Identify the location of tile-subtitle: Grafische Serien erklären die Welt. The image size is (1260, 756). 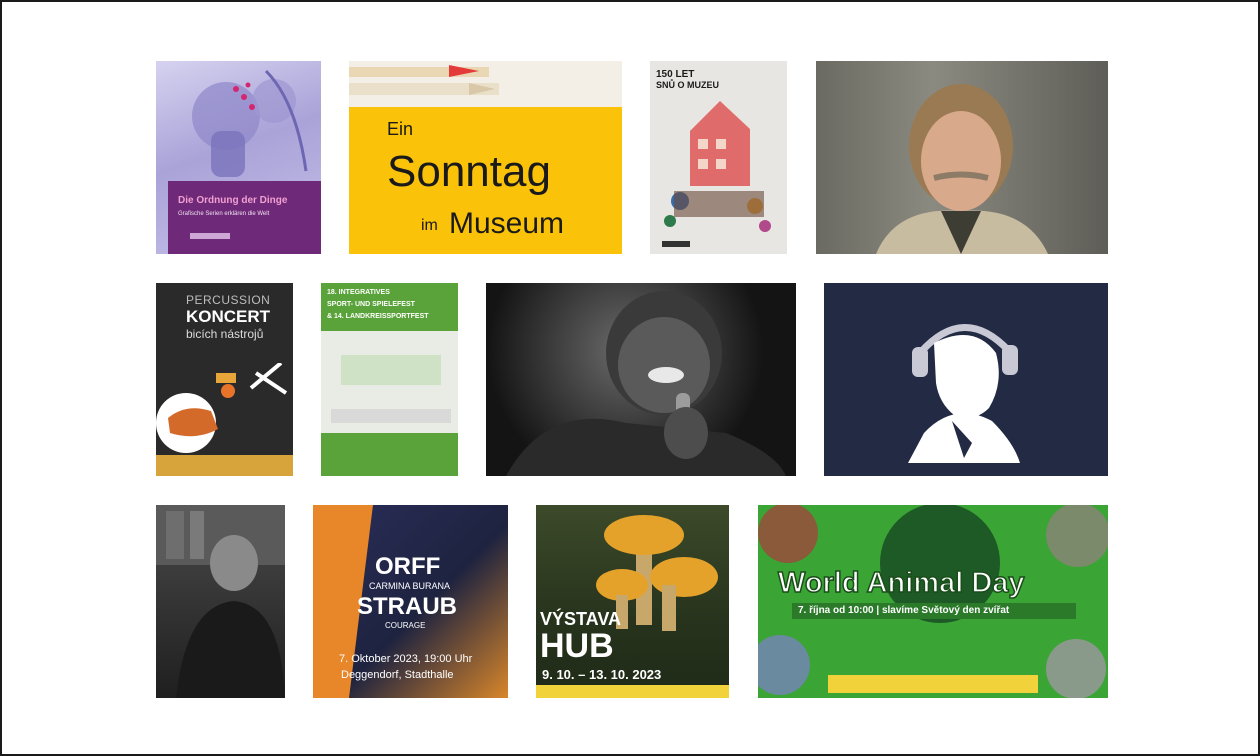
(224, 214).